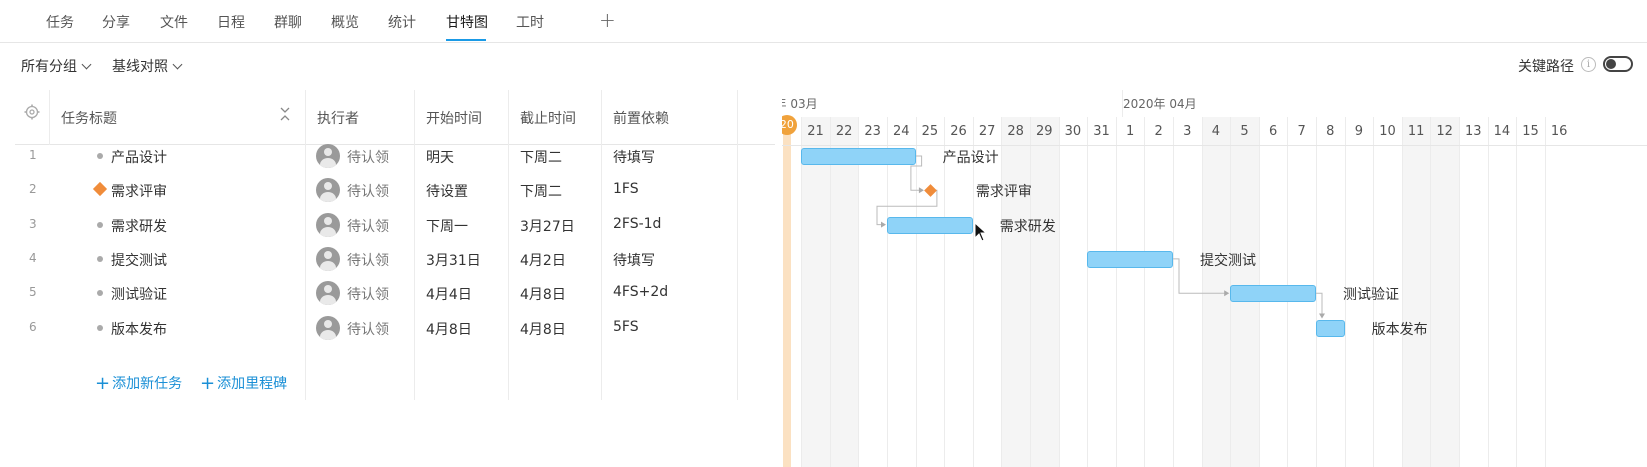  What do you see at coordinates (449, 294) in the screenshot?
I see `start-date: 4月4日` at bounding box center [449, 294].